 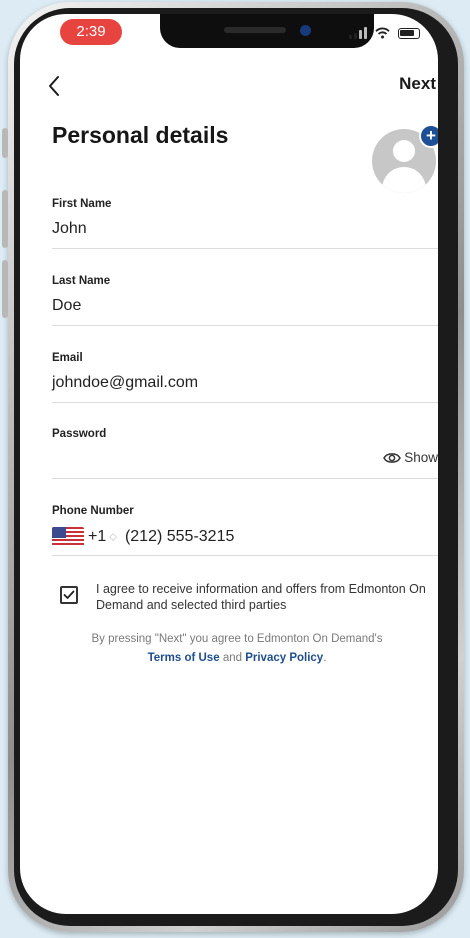 I want to click on country-code: +1, so click(x=97, y=537).